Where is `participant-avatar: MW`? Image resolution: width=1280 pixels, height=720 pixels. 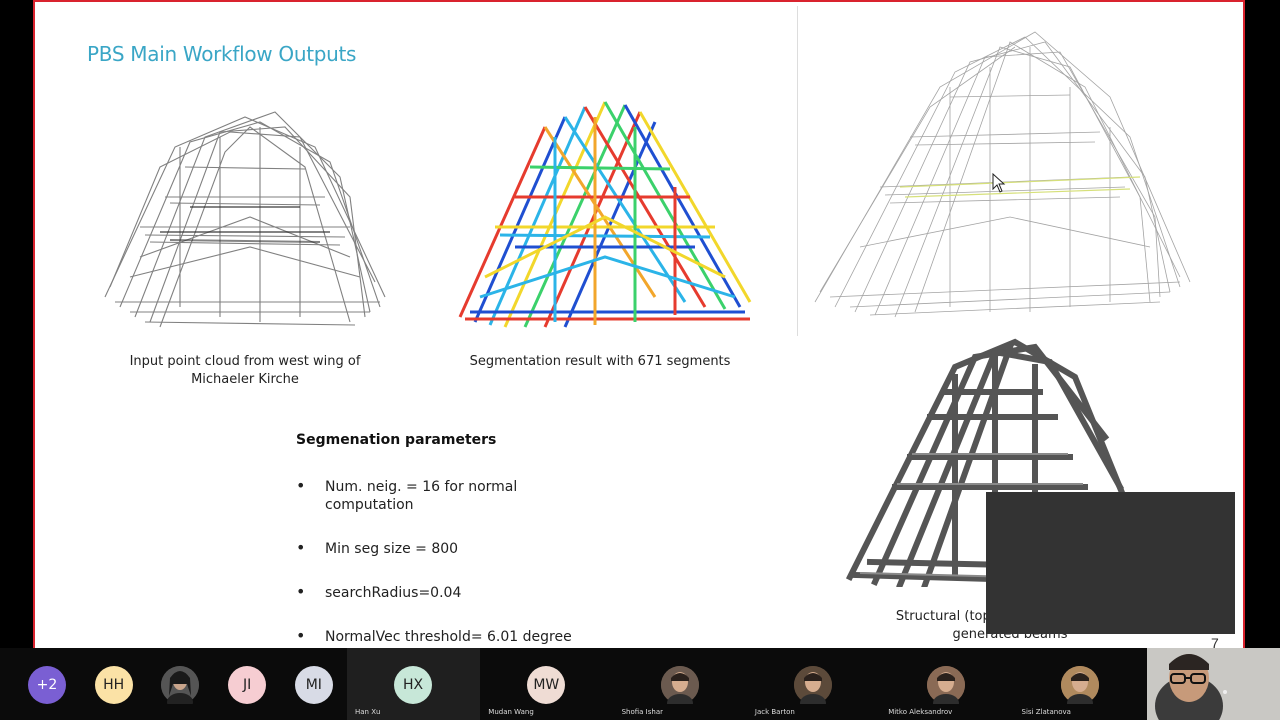 participant-avatar: MW is located at coordinates (546, 685).